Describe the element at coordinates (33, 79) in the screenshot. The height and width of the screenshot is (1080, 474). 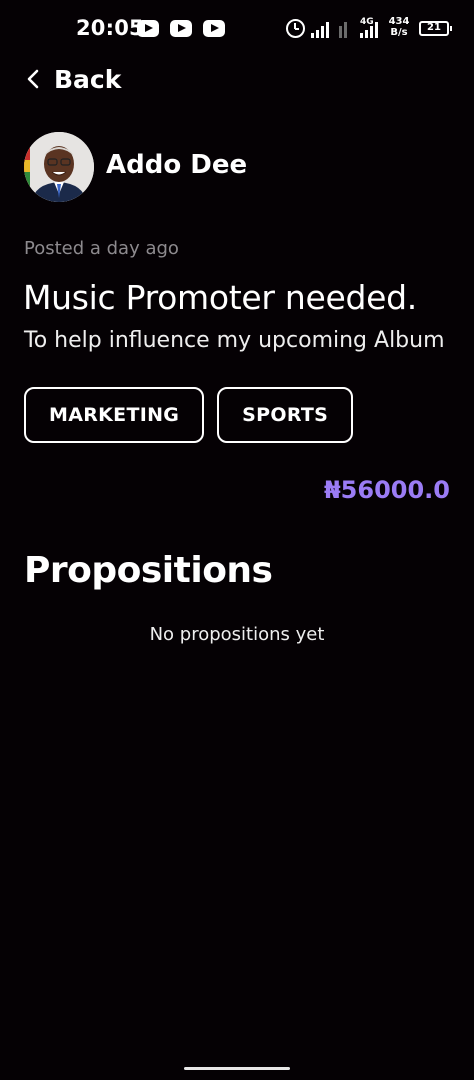
I see `chevron-left-icon` at that location.